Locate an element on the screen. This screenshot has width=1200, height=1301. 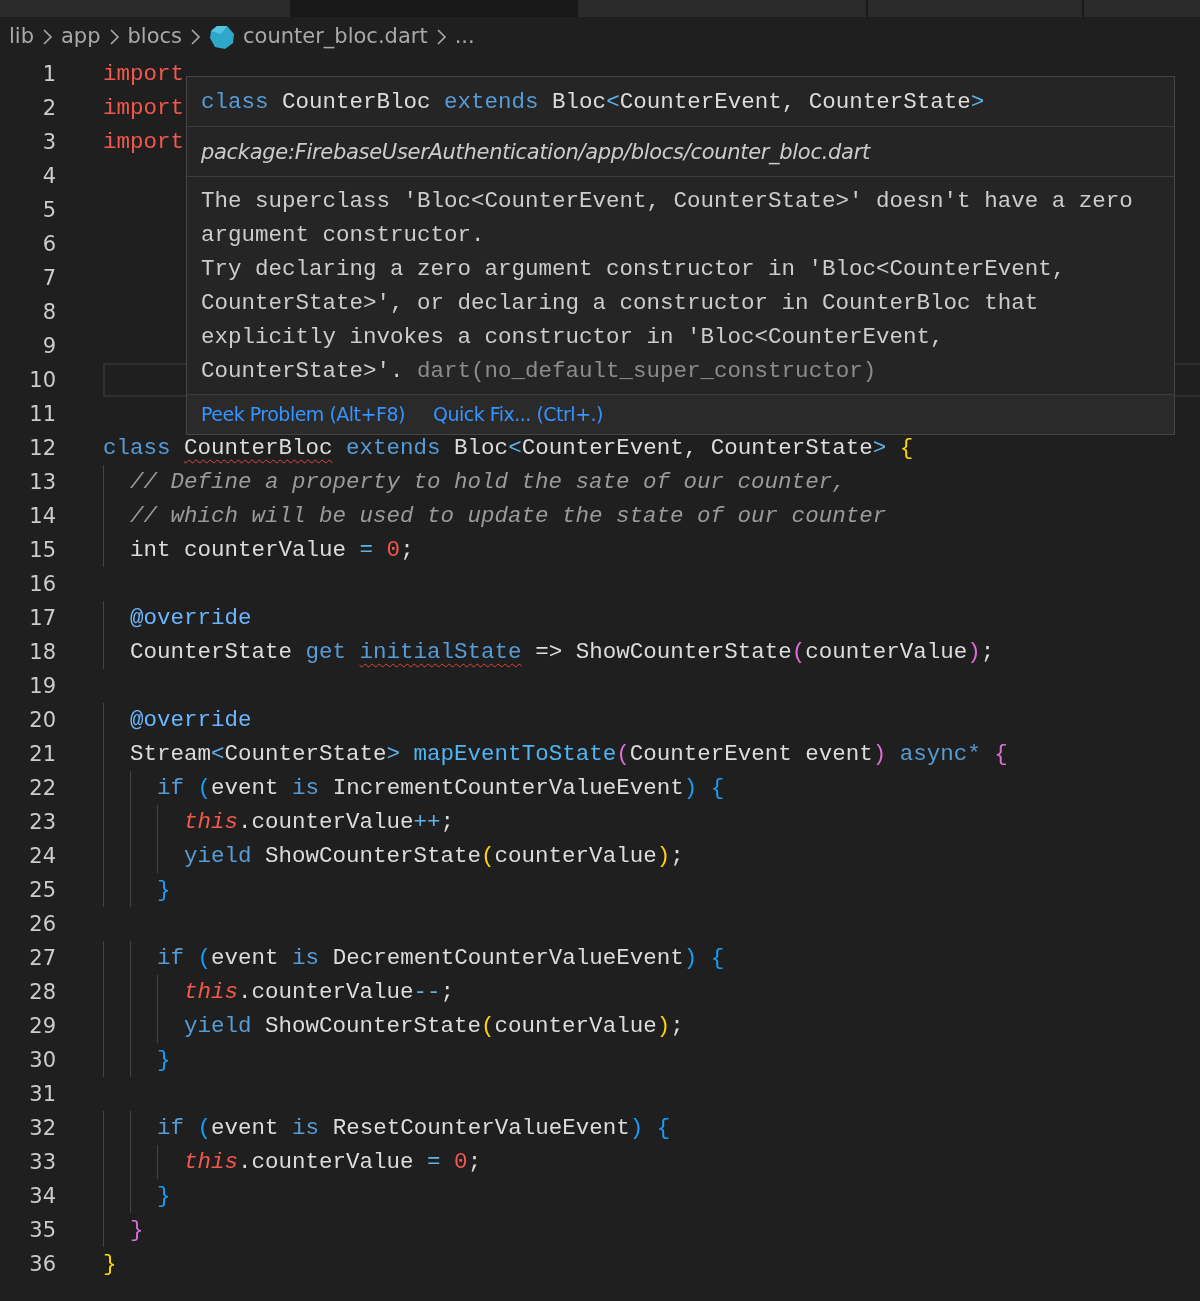
code-token: CounterEvent event is located at coordinates (751, 754).